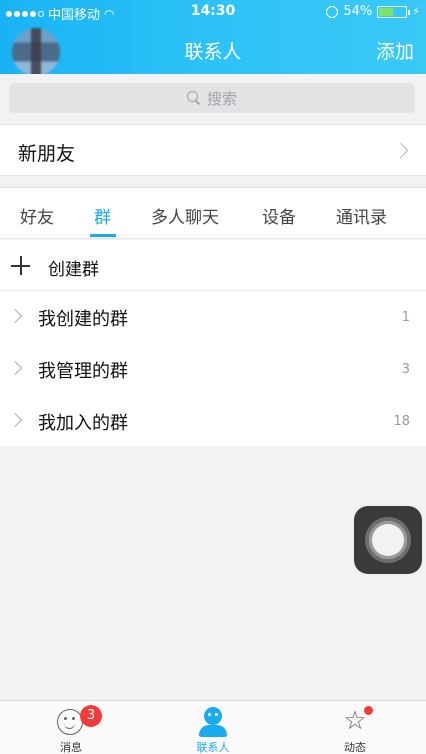 The height and width of the screenshot is (754, 426). Describe the element at coordinates (213, 747) in the screenshot. I see `tabbar-label-contacts: 联系人` at that location.